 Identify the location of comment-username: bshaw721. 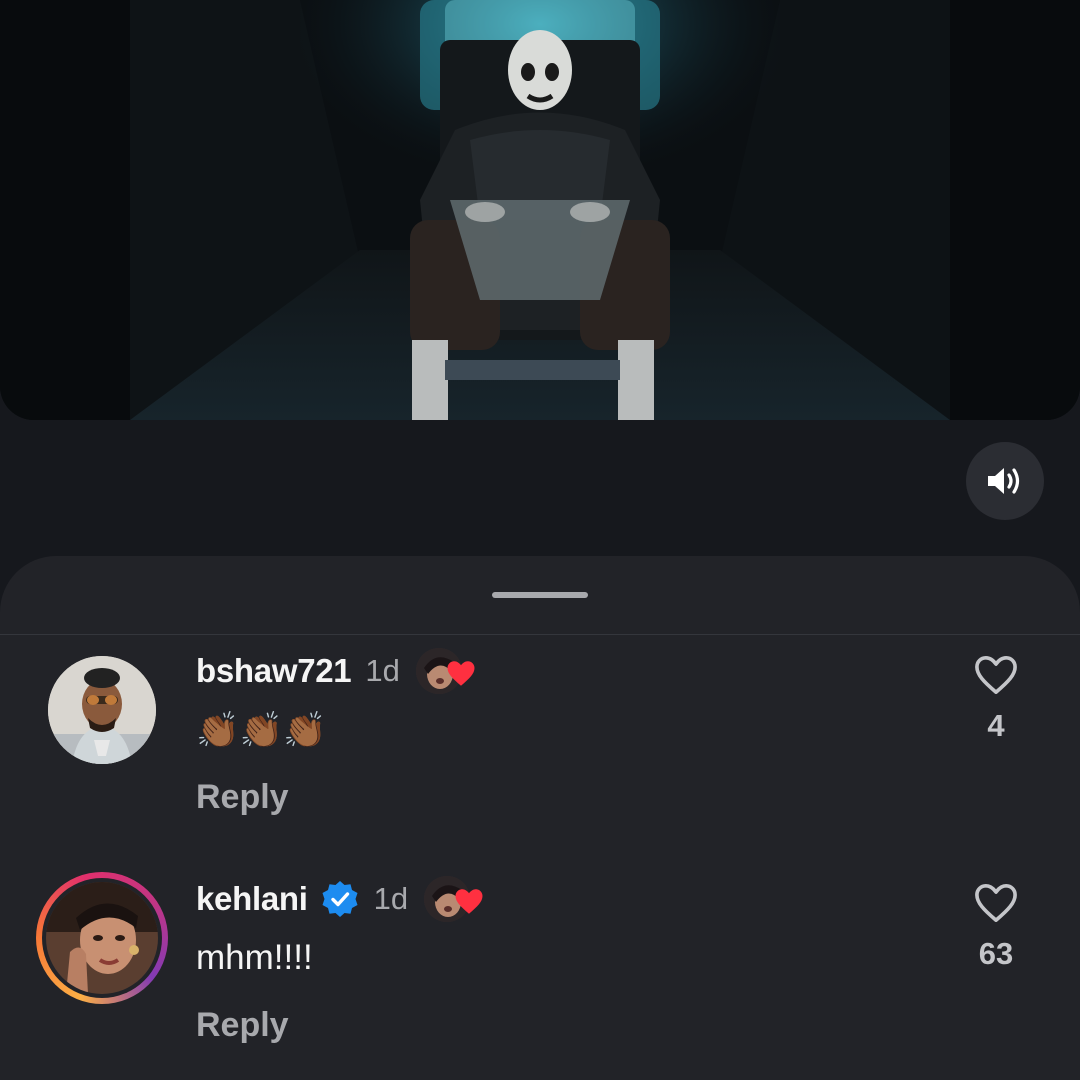
(274, 671).